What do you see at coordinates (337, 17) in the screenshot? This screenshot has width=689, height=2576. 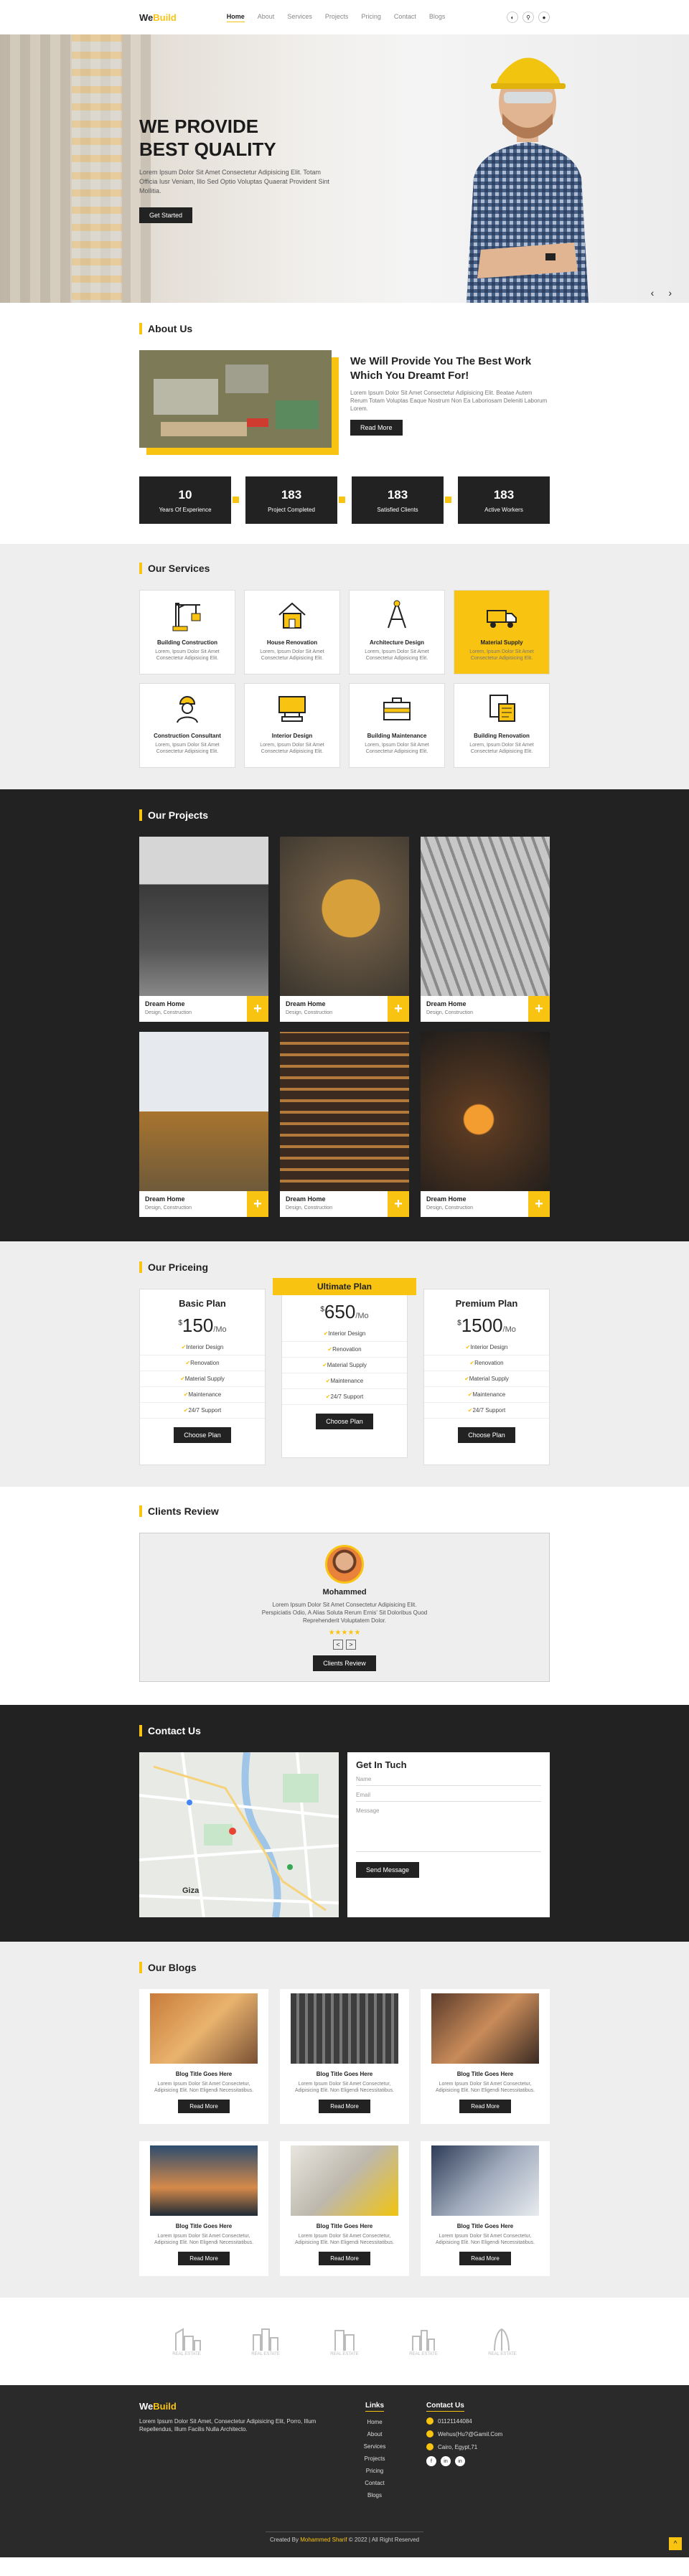 I see `nav-projects: Projects` at bounding box center [337, 17].